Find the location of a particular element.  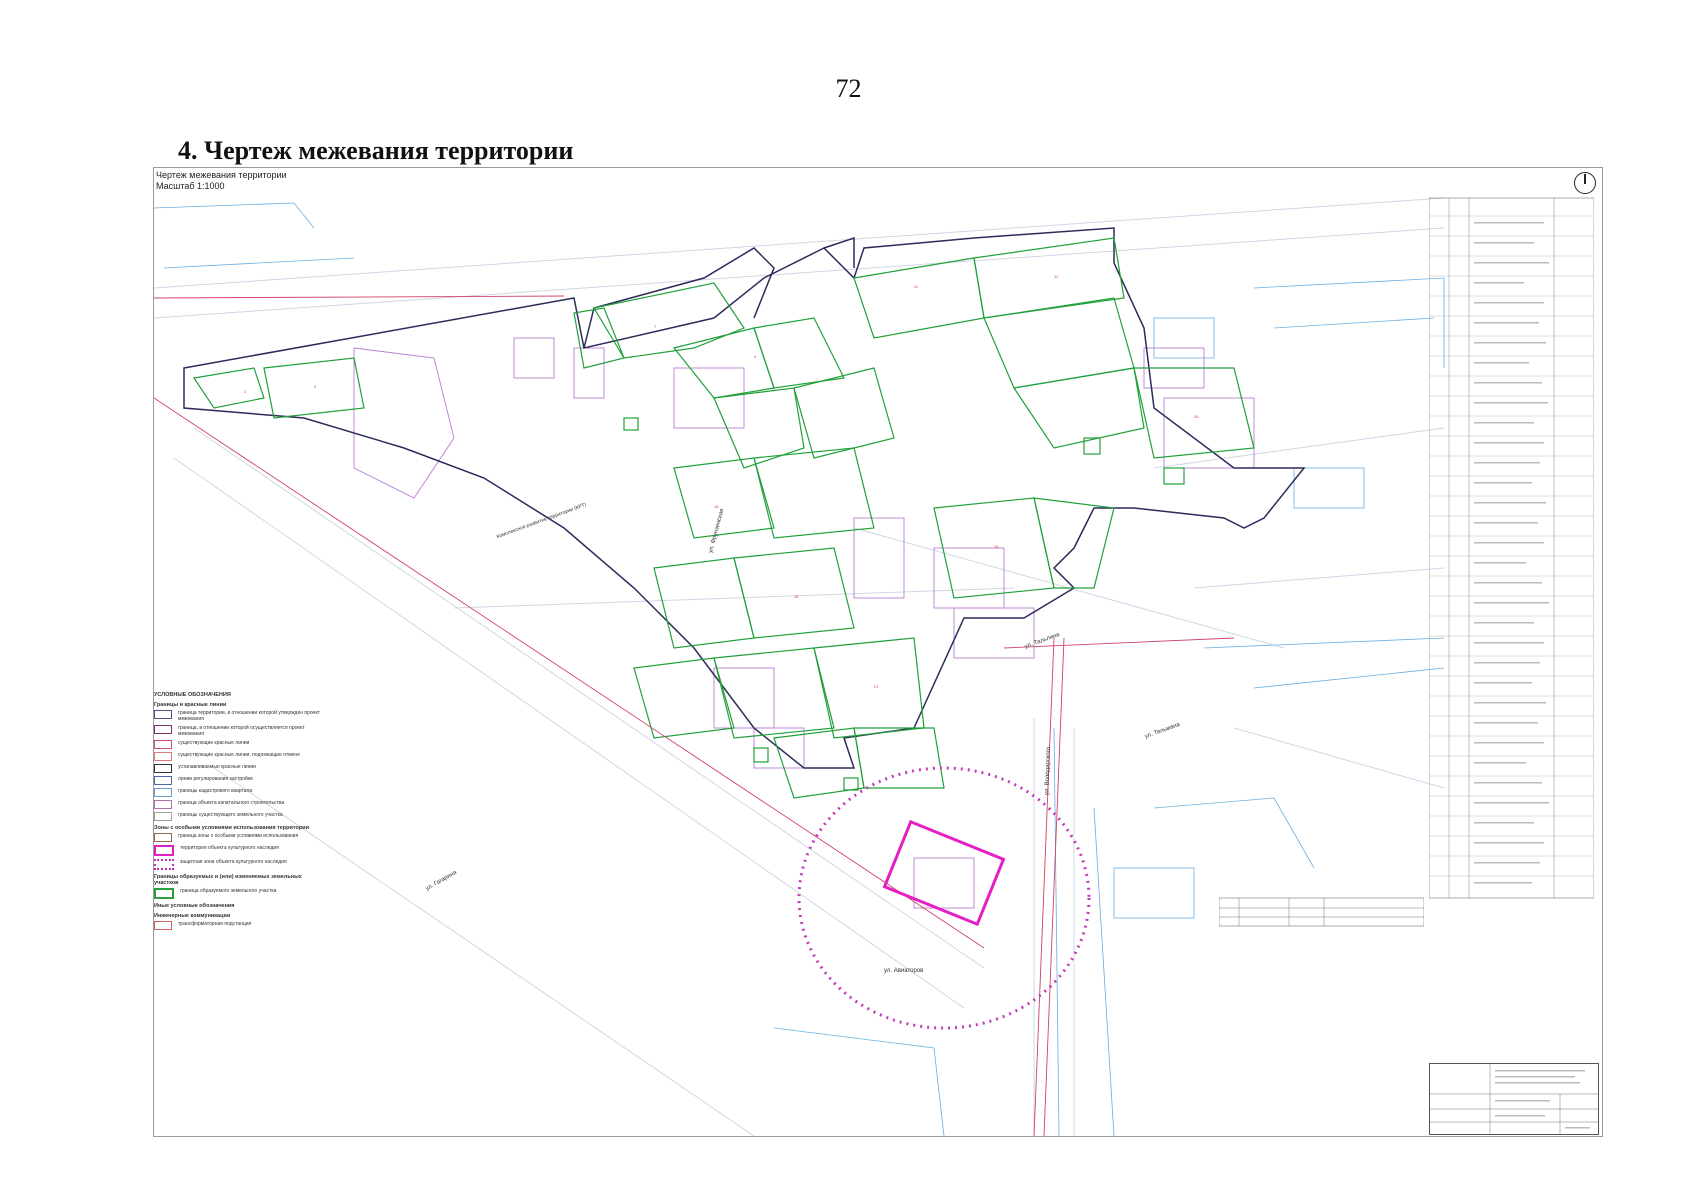

sheet-scale: Масштаб 1:1000 is located at coordinates (190, 186).